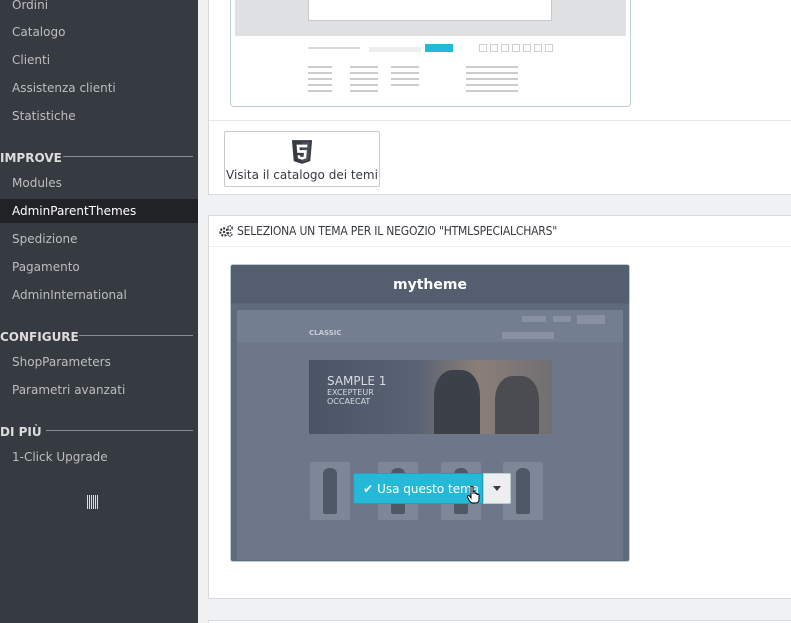 This screenshot has width=791, height=623. I want to click on theme-catalog-button: Visita il catalogo dei temi, so click(302, 159).